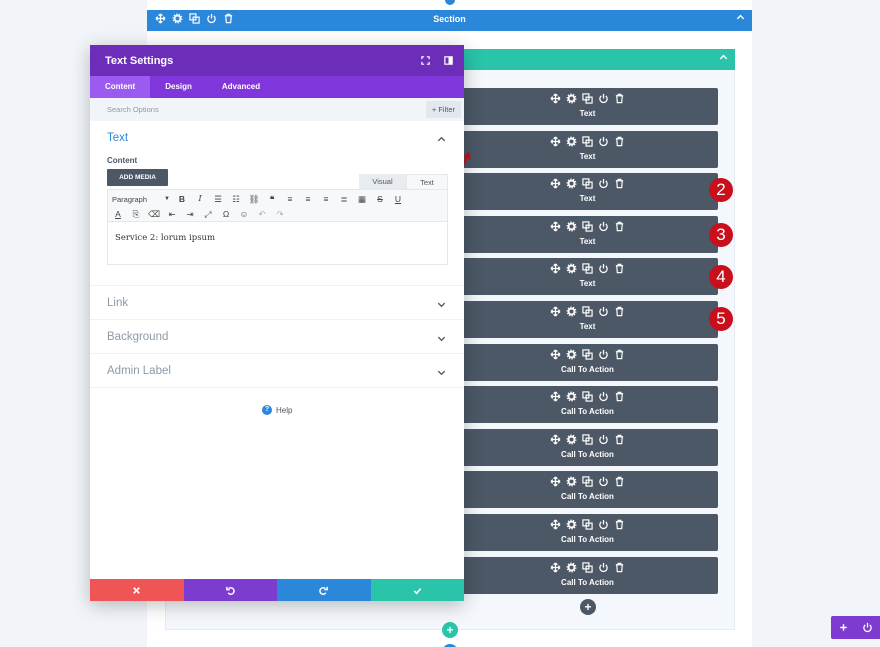  I want to click on underline-icon: U, so click(398, 199).